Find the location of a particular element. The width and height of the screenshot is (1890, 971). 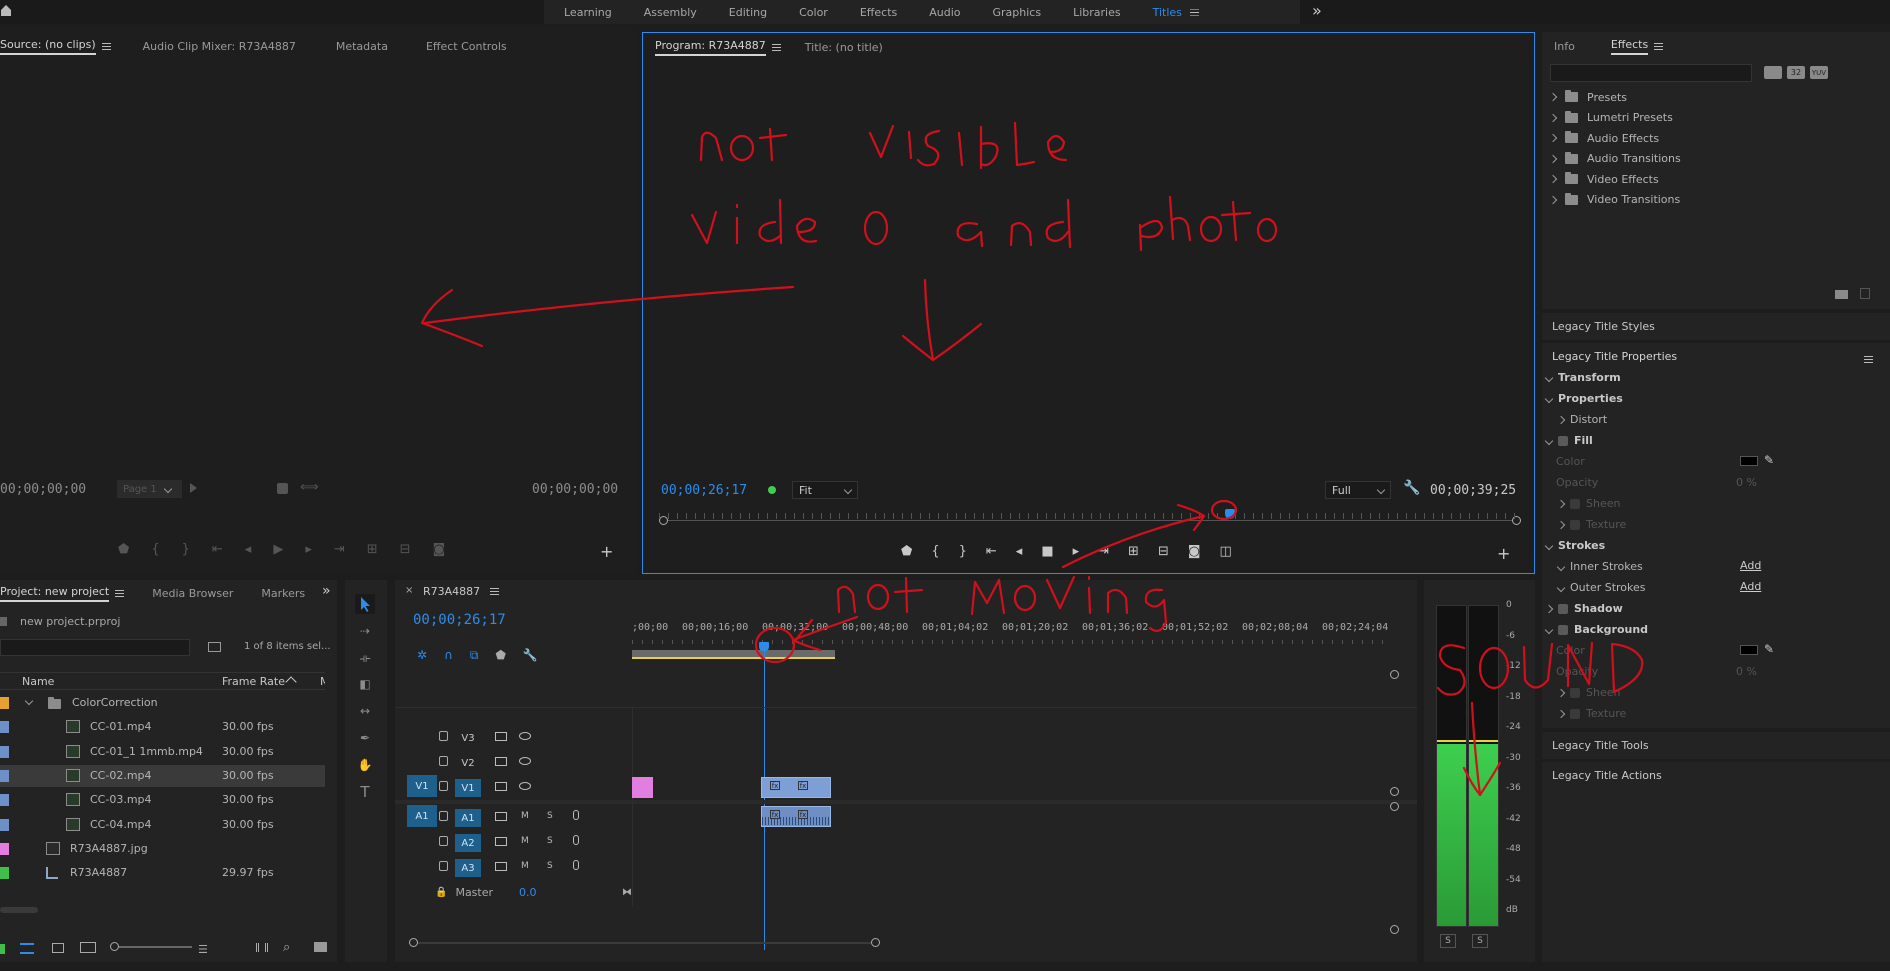

annotation-video-and-photo is located at coordinates (984, 223).